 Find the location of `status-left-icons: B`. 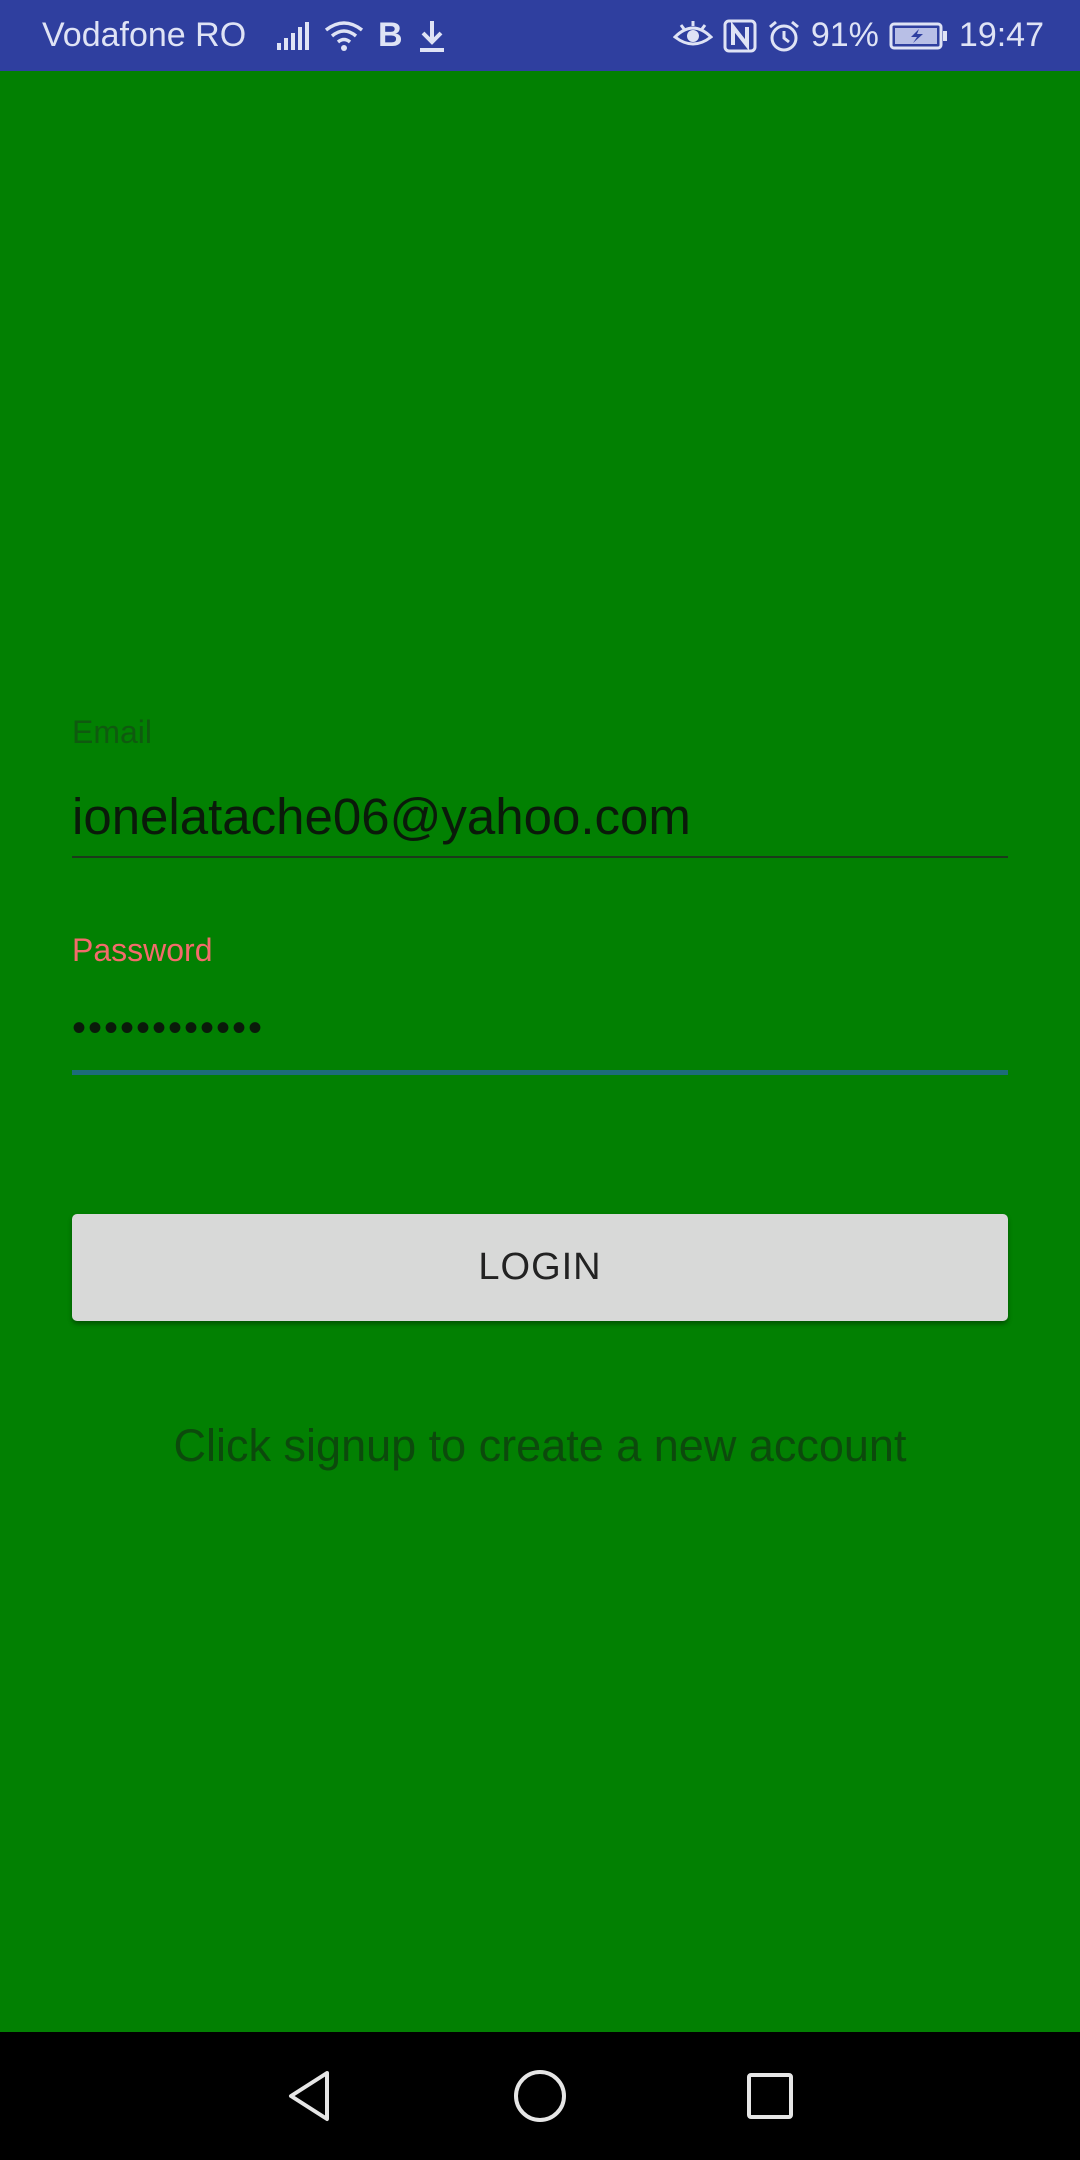

status-left-icons: B is located at coordinates (361, 35).